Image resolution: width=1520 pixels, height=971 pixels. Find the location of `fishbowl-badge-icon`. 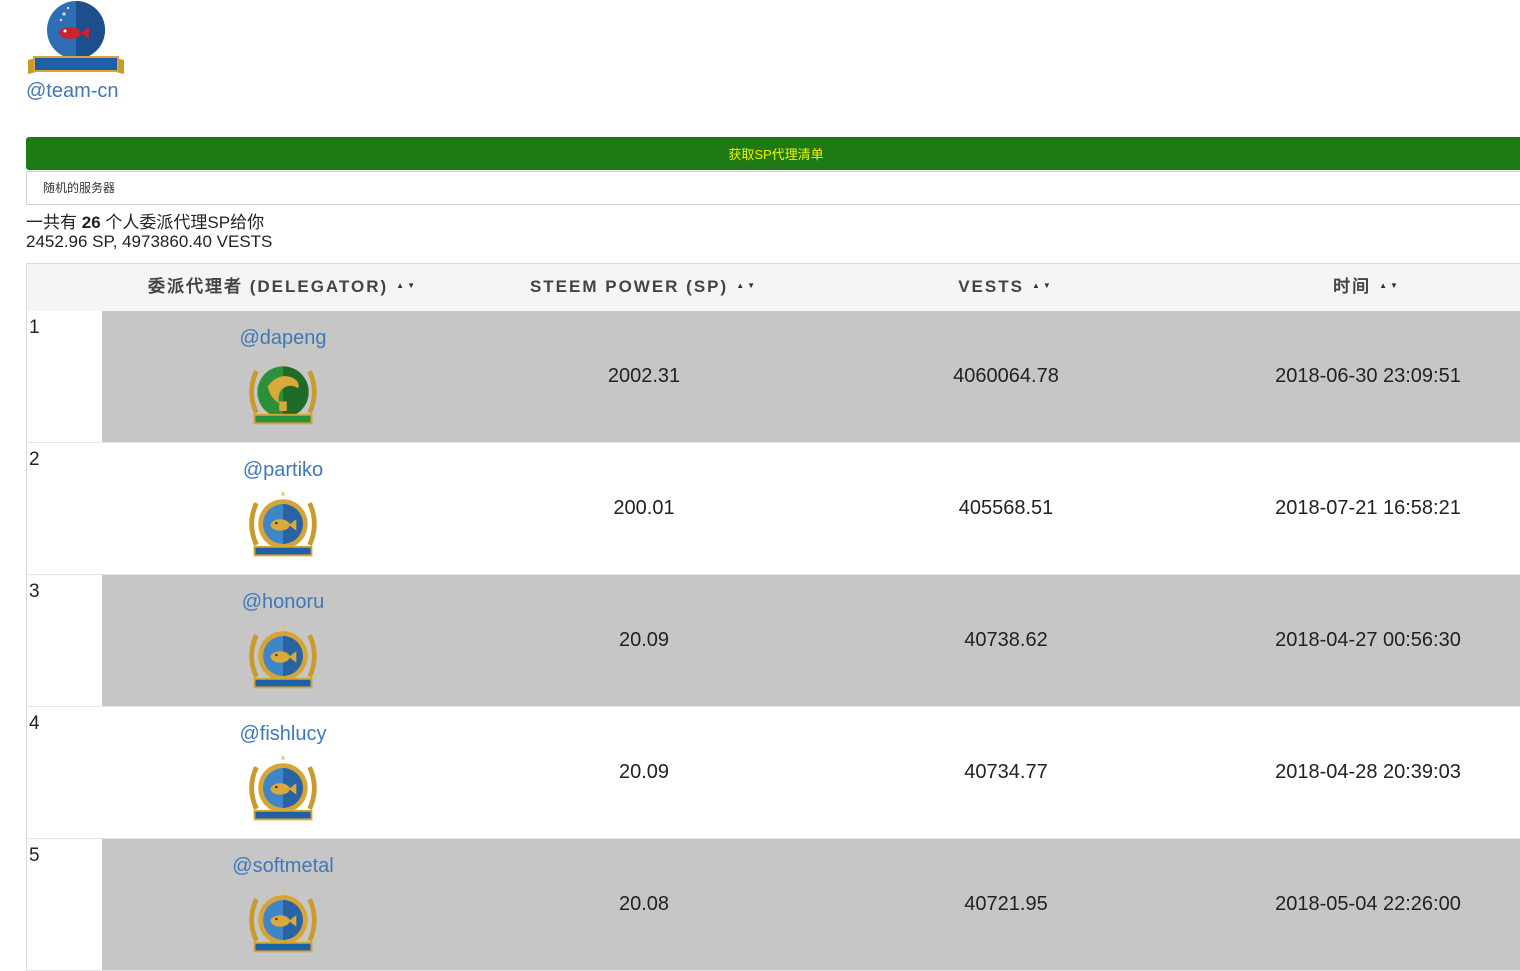

fishbowl-badge-icon is located at coordinates (76, 37).